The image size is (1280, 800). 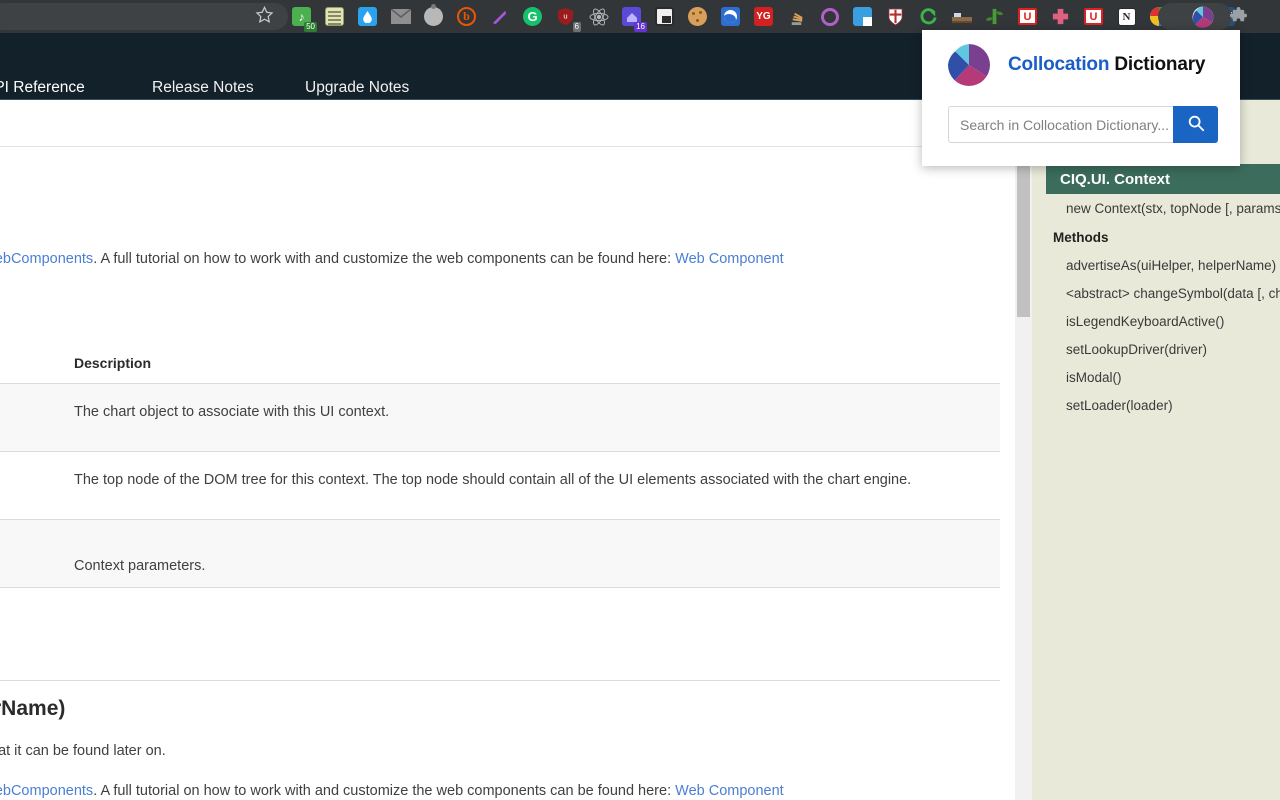 I want to click on browser-toolbar: ♪ 50 b G u 6 16 YG U U N, so click(x=640, y=16).